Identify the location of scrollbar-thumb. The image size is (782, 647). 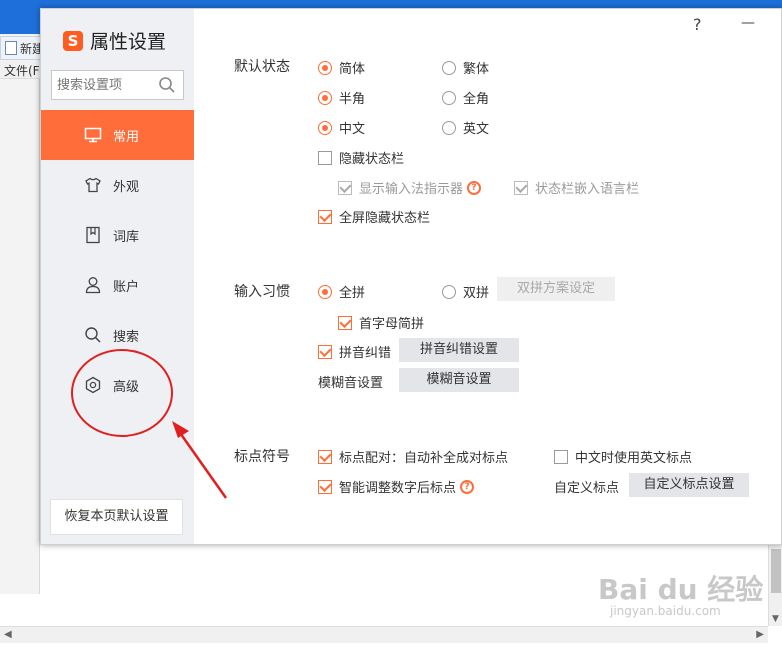
(776, 571).